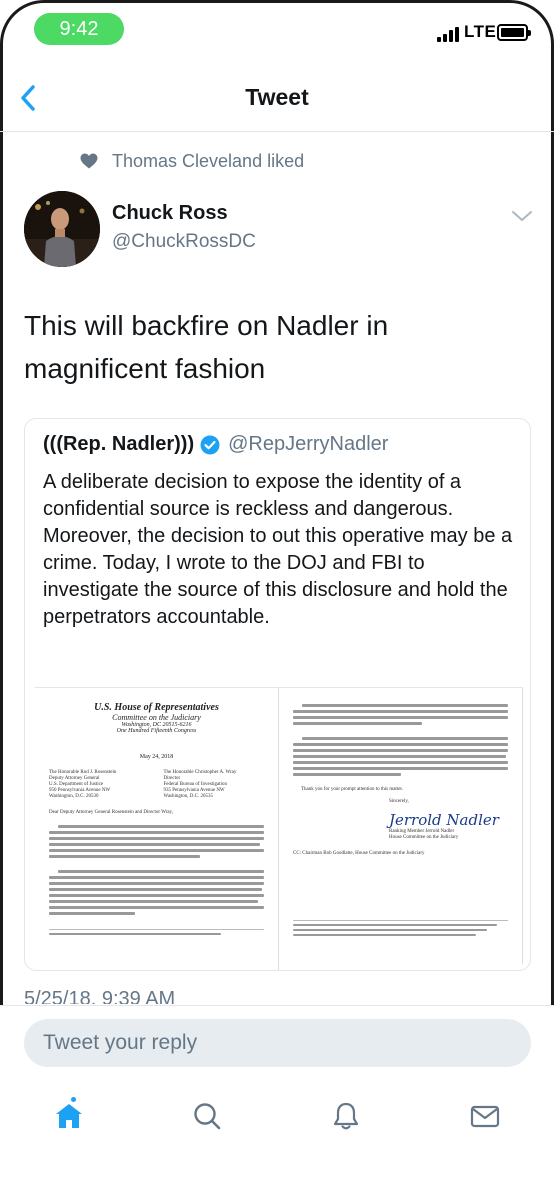 The image size is (554, 1200). I want to click on bell-icon, so click(346, 1116).